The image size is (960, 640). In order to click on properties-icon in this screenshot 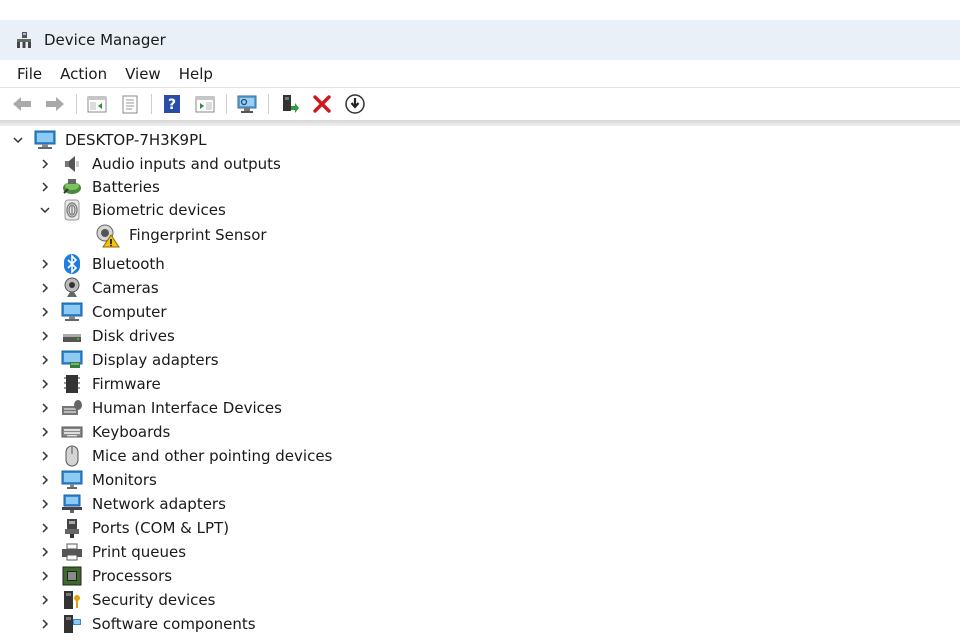, I will do `click(130, 104)`.